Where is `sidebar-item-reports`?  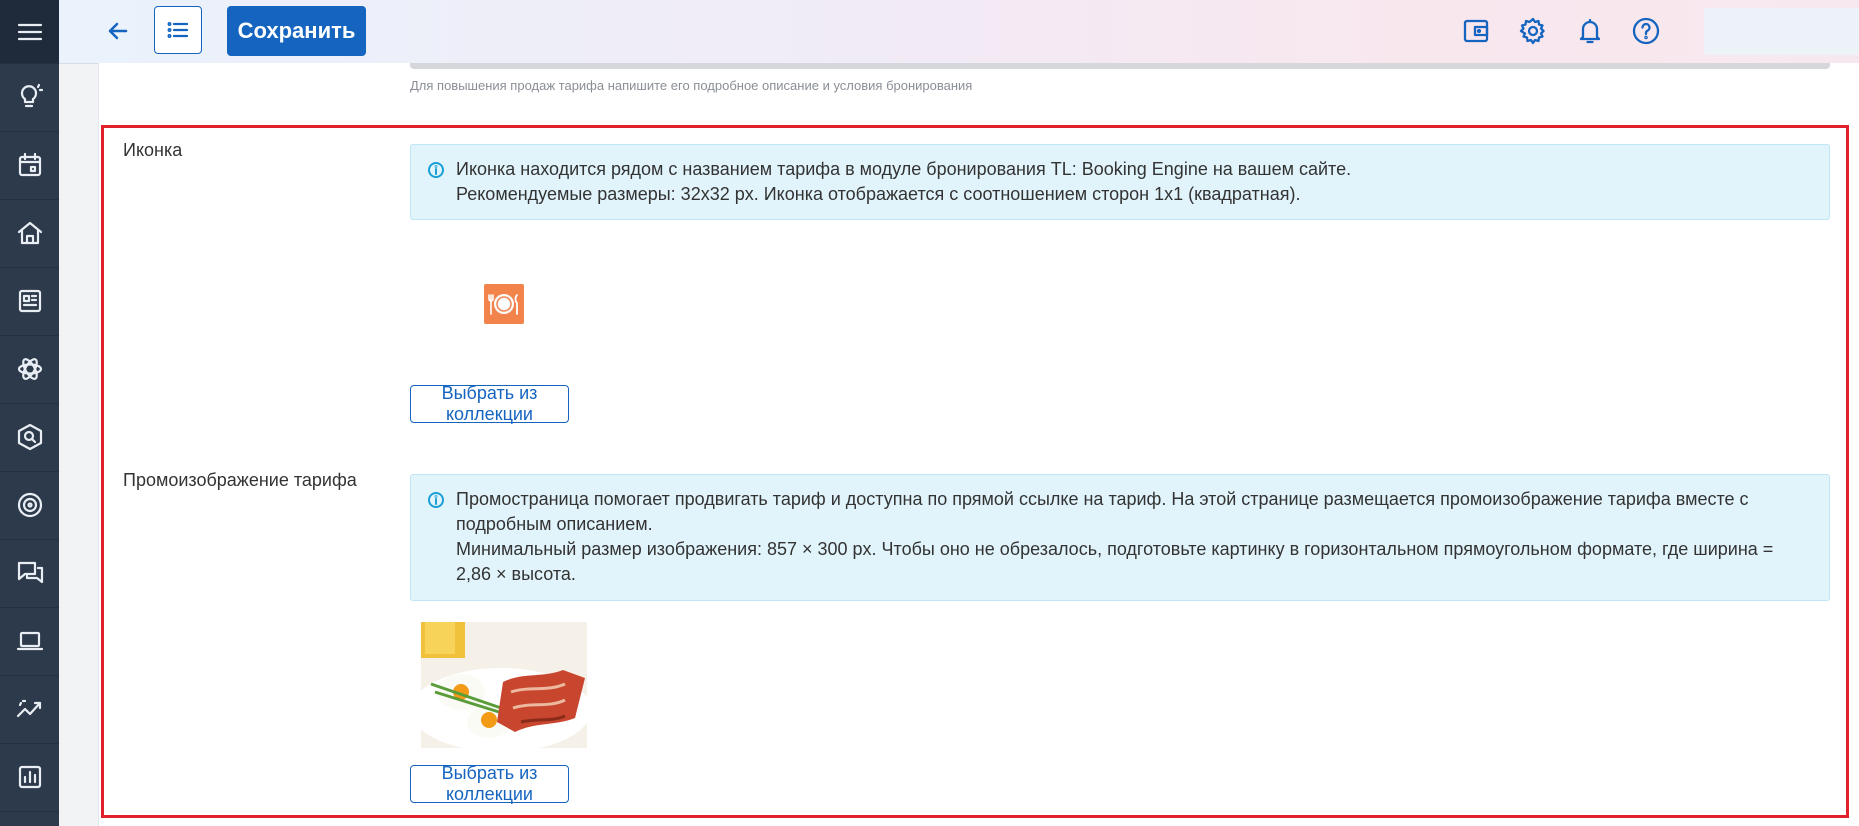
sidebar-item-reports is located at coordinates (29, 777).